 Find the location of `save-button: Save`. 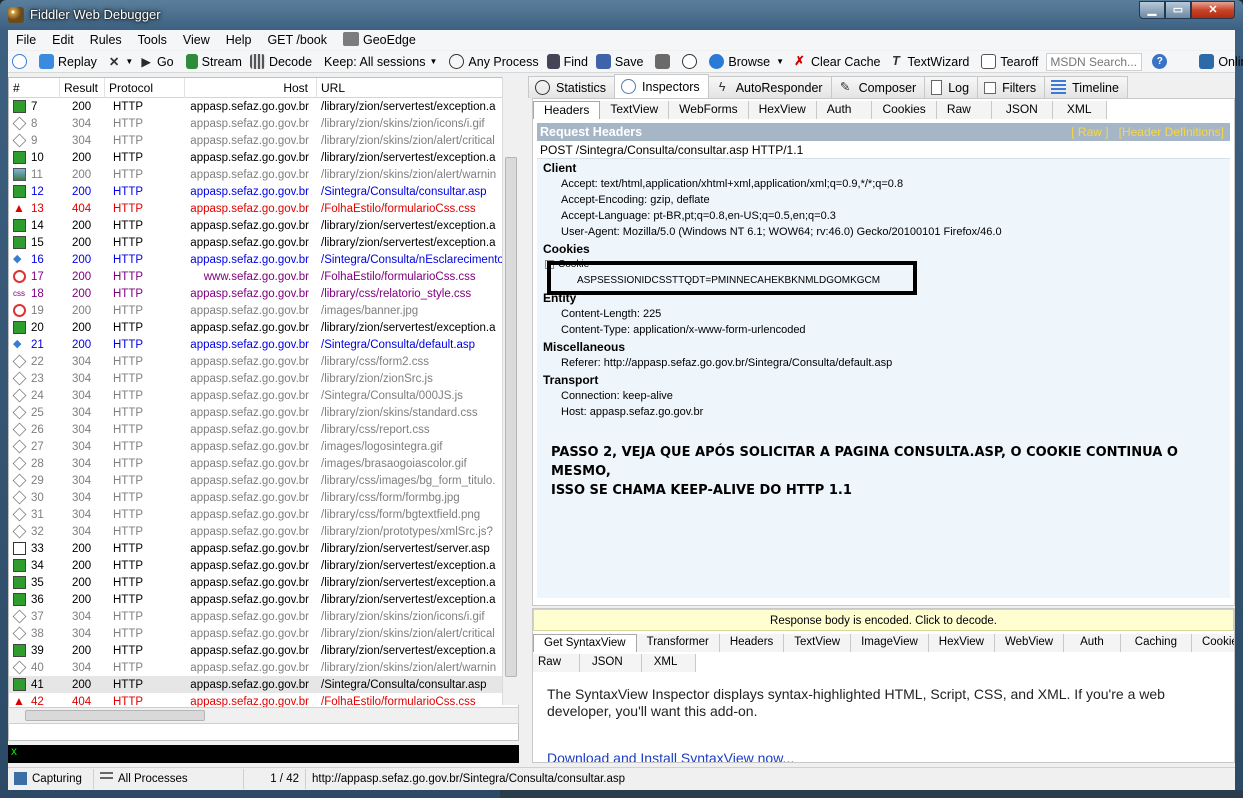

save-button: Save is located at coordinates (620, 62).